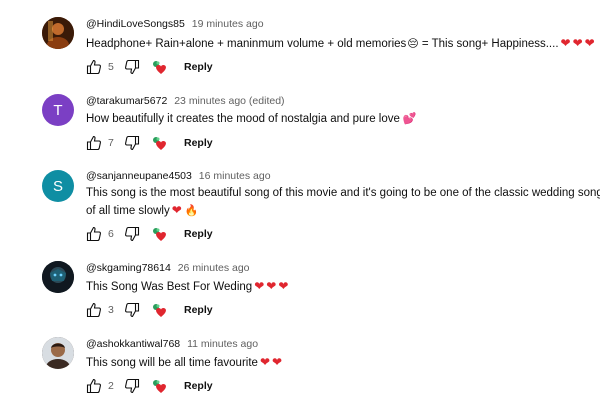 The width and height of the screenshot is (600, 405). What do you see at coordinates (149, 386) in the screenshot?
I see `comment-actions: 2 Reply` at bounding box center [149, 386].